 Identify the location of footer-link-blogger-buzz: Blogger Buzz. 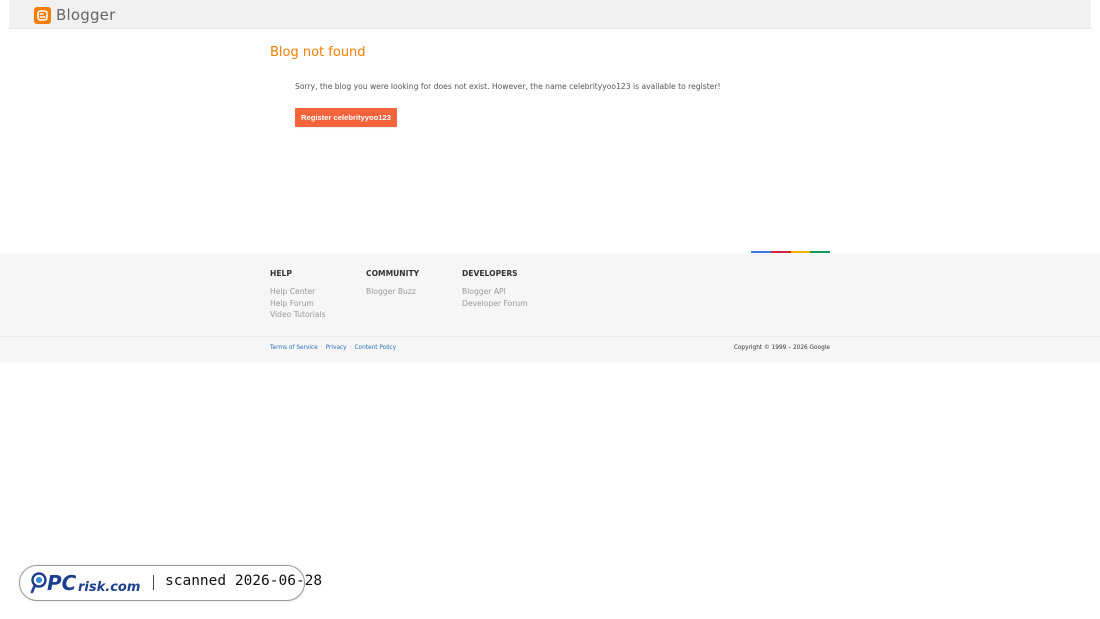
(392, 292).